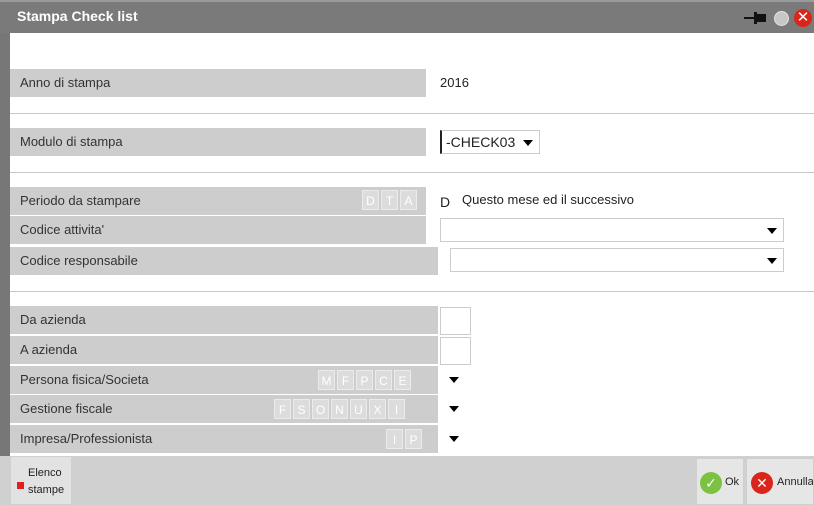 This screenshot has width=814, height=505. I want to click on periodo-option-d: D, so click(370, 200).